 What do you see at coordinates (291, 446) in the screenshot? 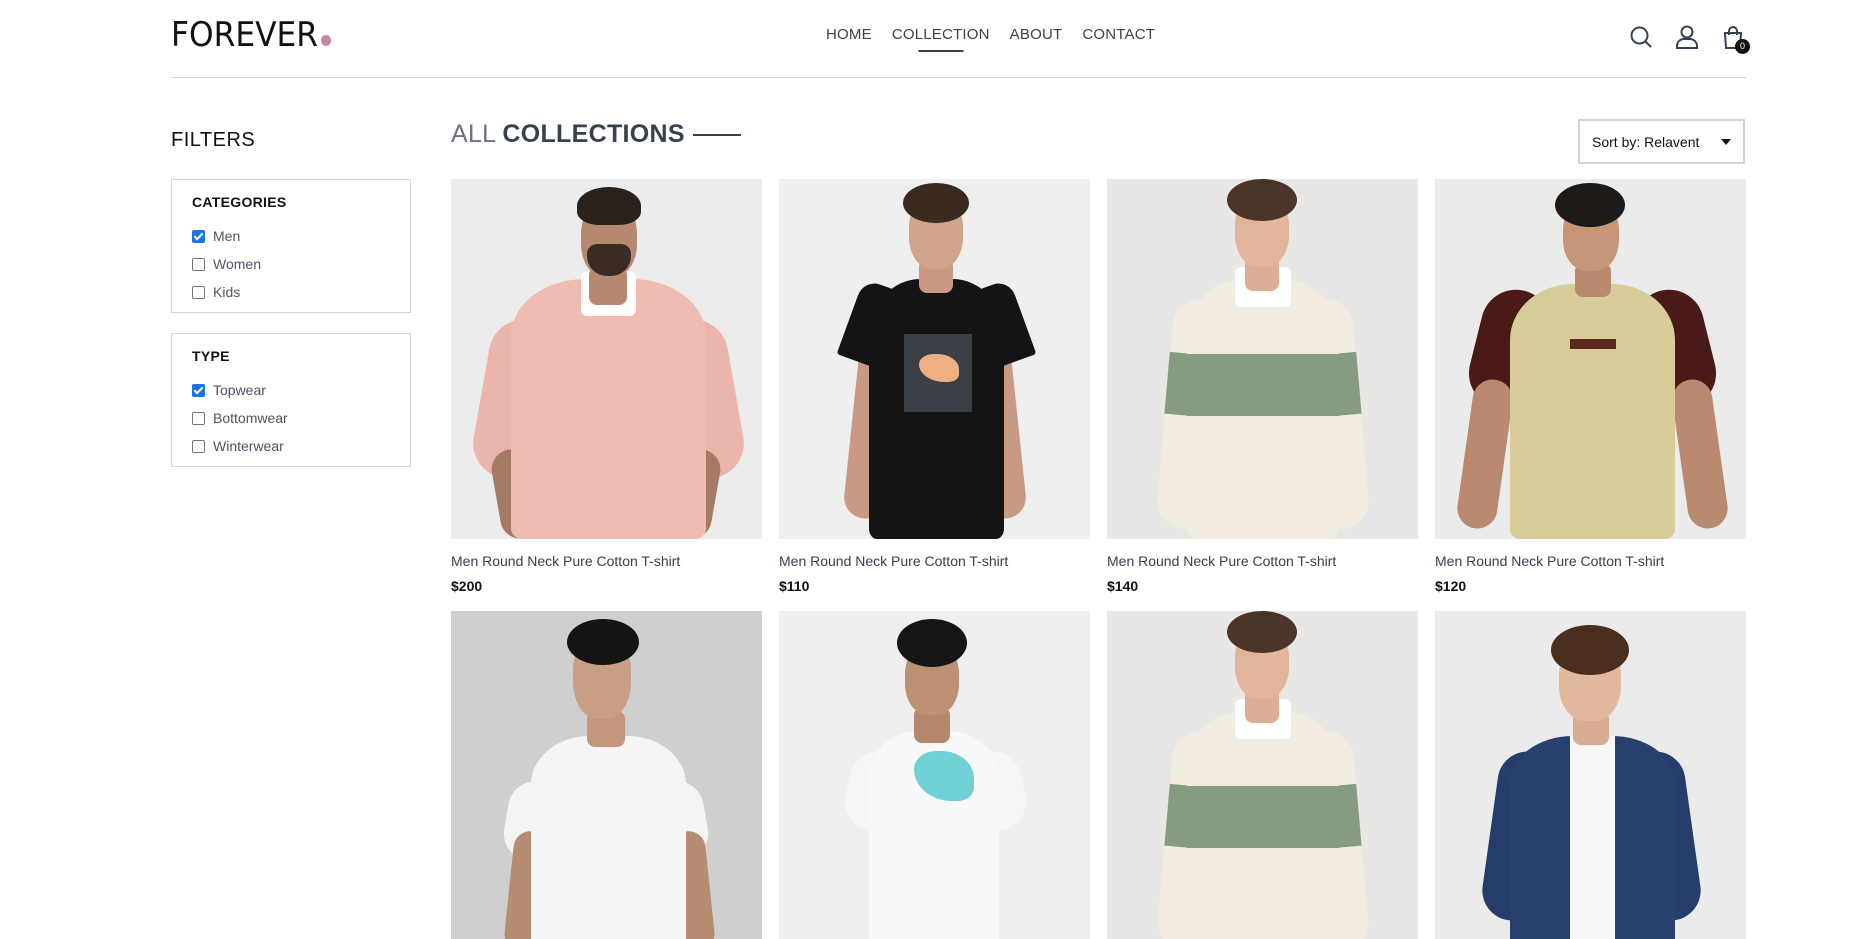
I see `filter-option-winterwear: Winterwear` at bounding box center [291, 446].